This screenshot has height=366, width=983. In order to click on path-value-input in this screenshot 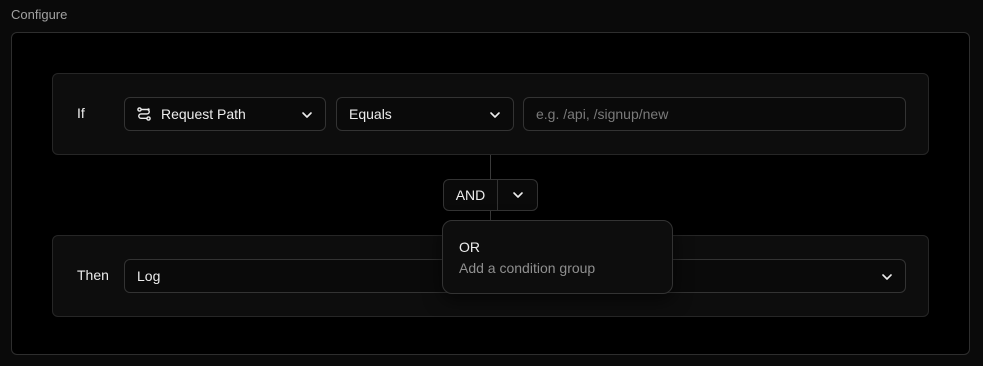, I will do `click(714, 114)`.